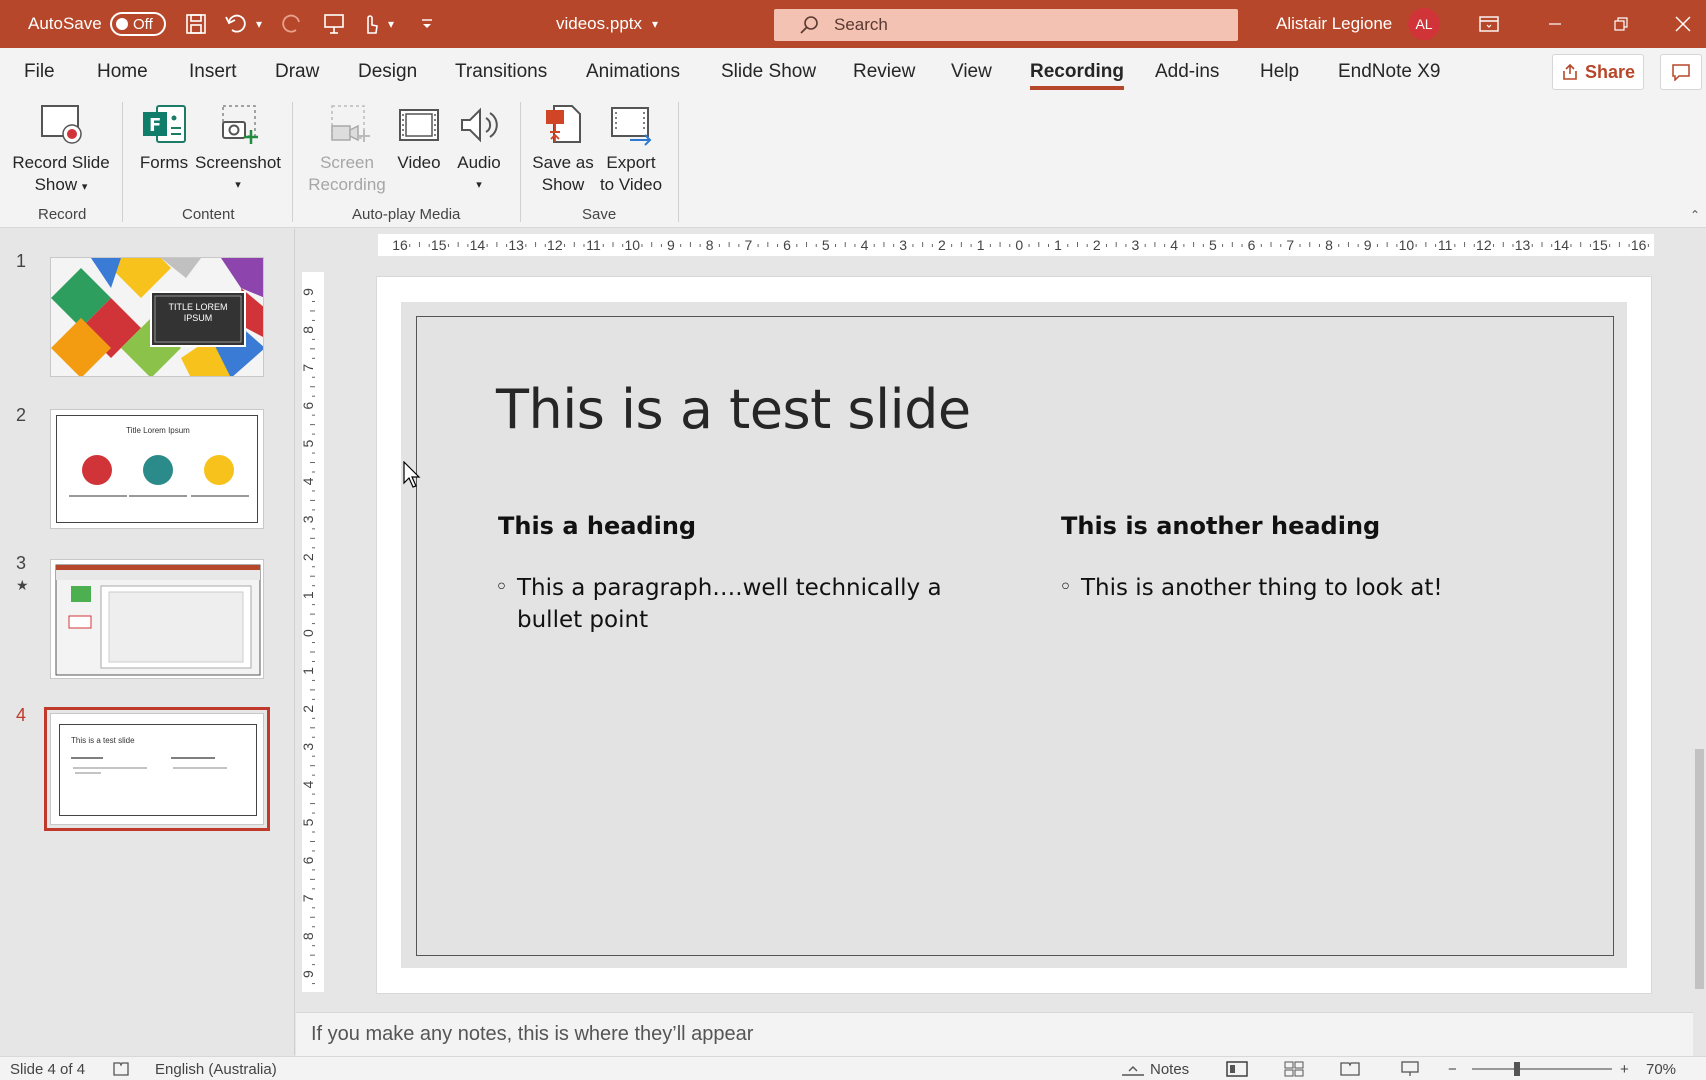 The width and height of the screenshot is (1706, 1080). Describe the element at coordinates (309, 860) in the screenshot. I see `ruler-tick-label: 6` at that location.